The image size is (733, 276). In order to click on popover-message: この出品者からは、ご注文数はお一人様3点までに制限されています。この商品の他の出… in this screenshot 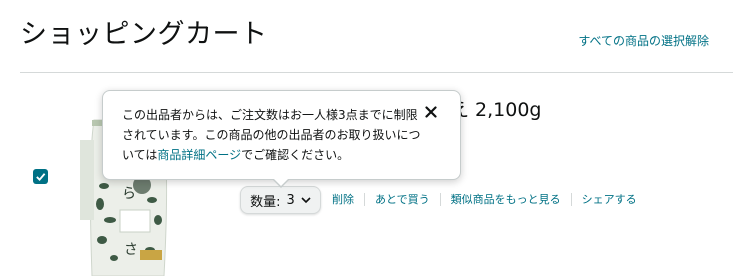, I will do `click(273, 135)`.